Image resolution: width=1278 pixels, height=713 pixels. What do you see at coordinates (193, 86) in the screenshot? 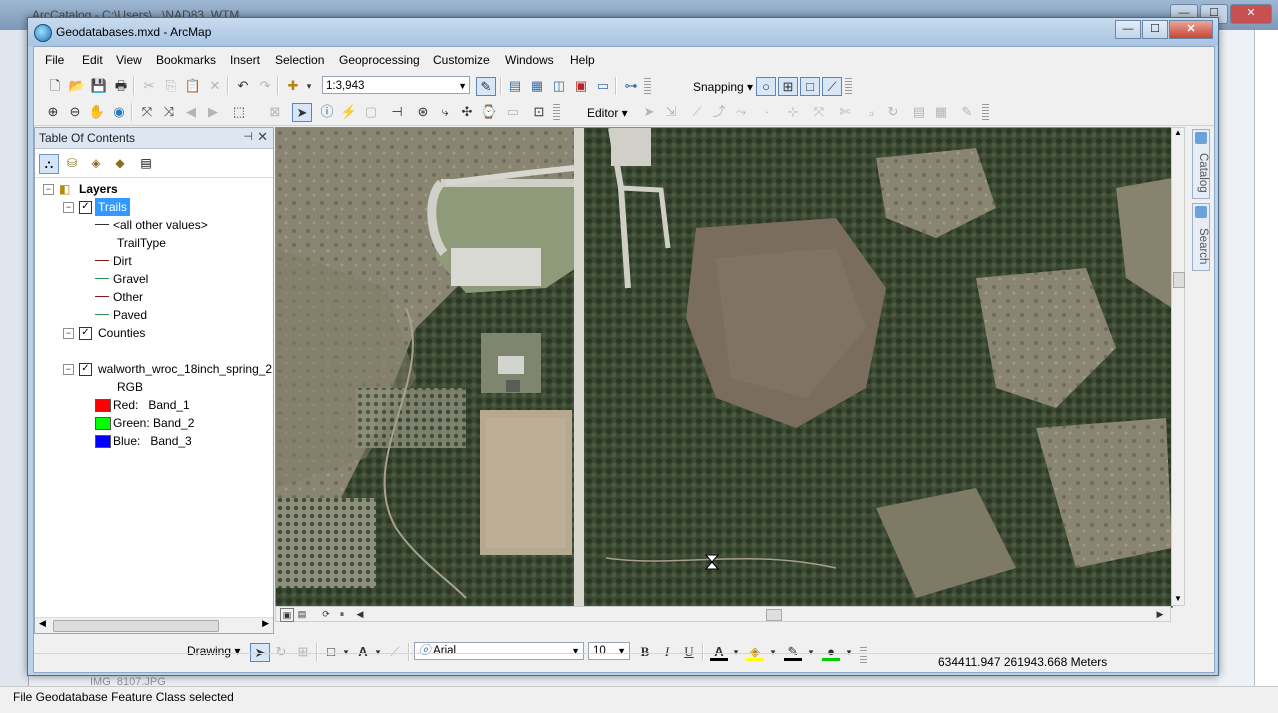
I see `paste-icon: 📋` at bounding box center [193, 86].